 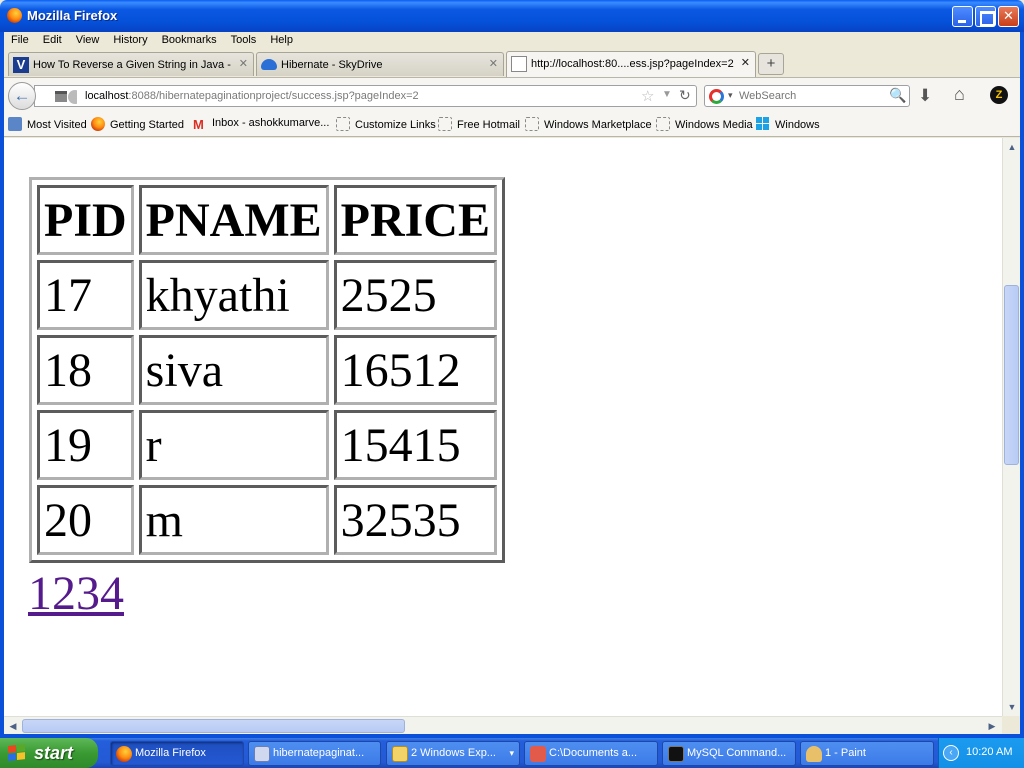 I want to click on cell-pname: r, so click(x=233, y=445).